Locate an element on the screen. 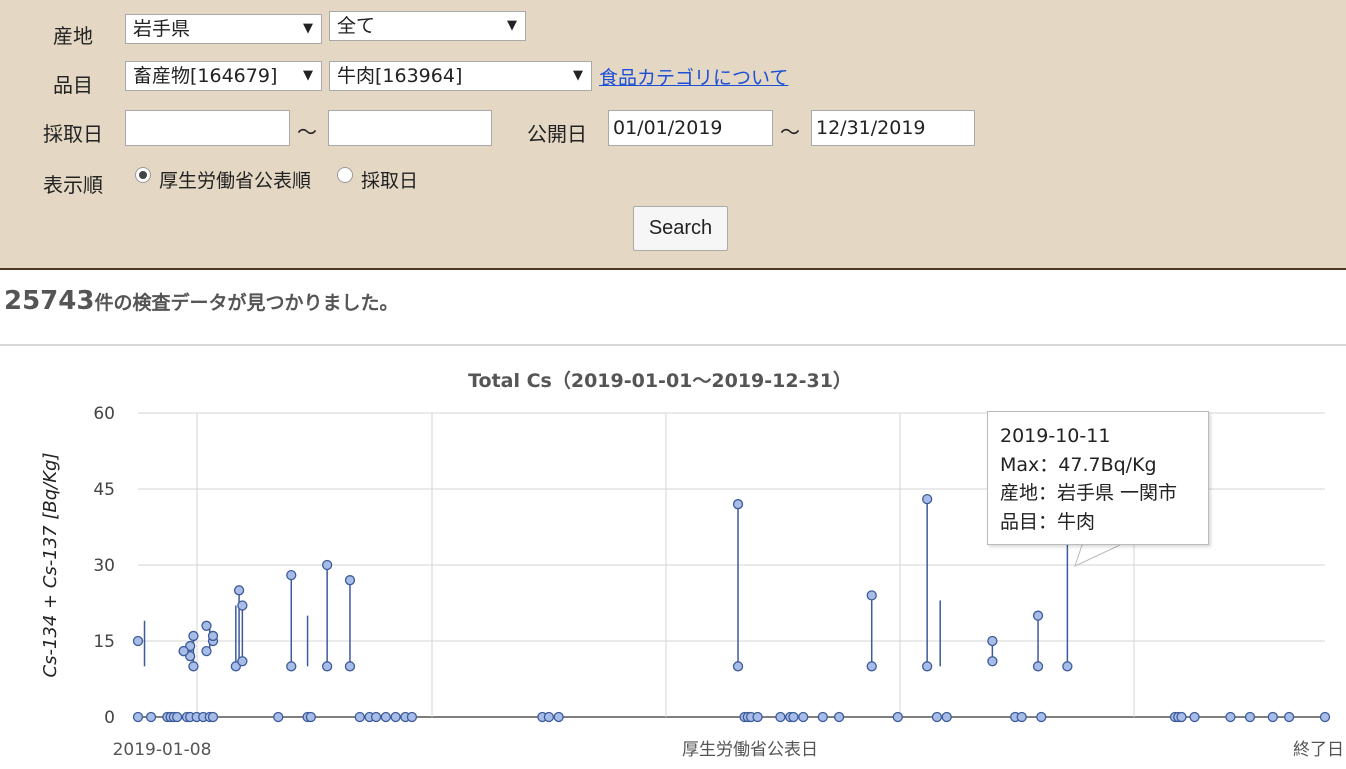  y-tick-label: 30 is located at coordinates (104, 566).